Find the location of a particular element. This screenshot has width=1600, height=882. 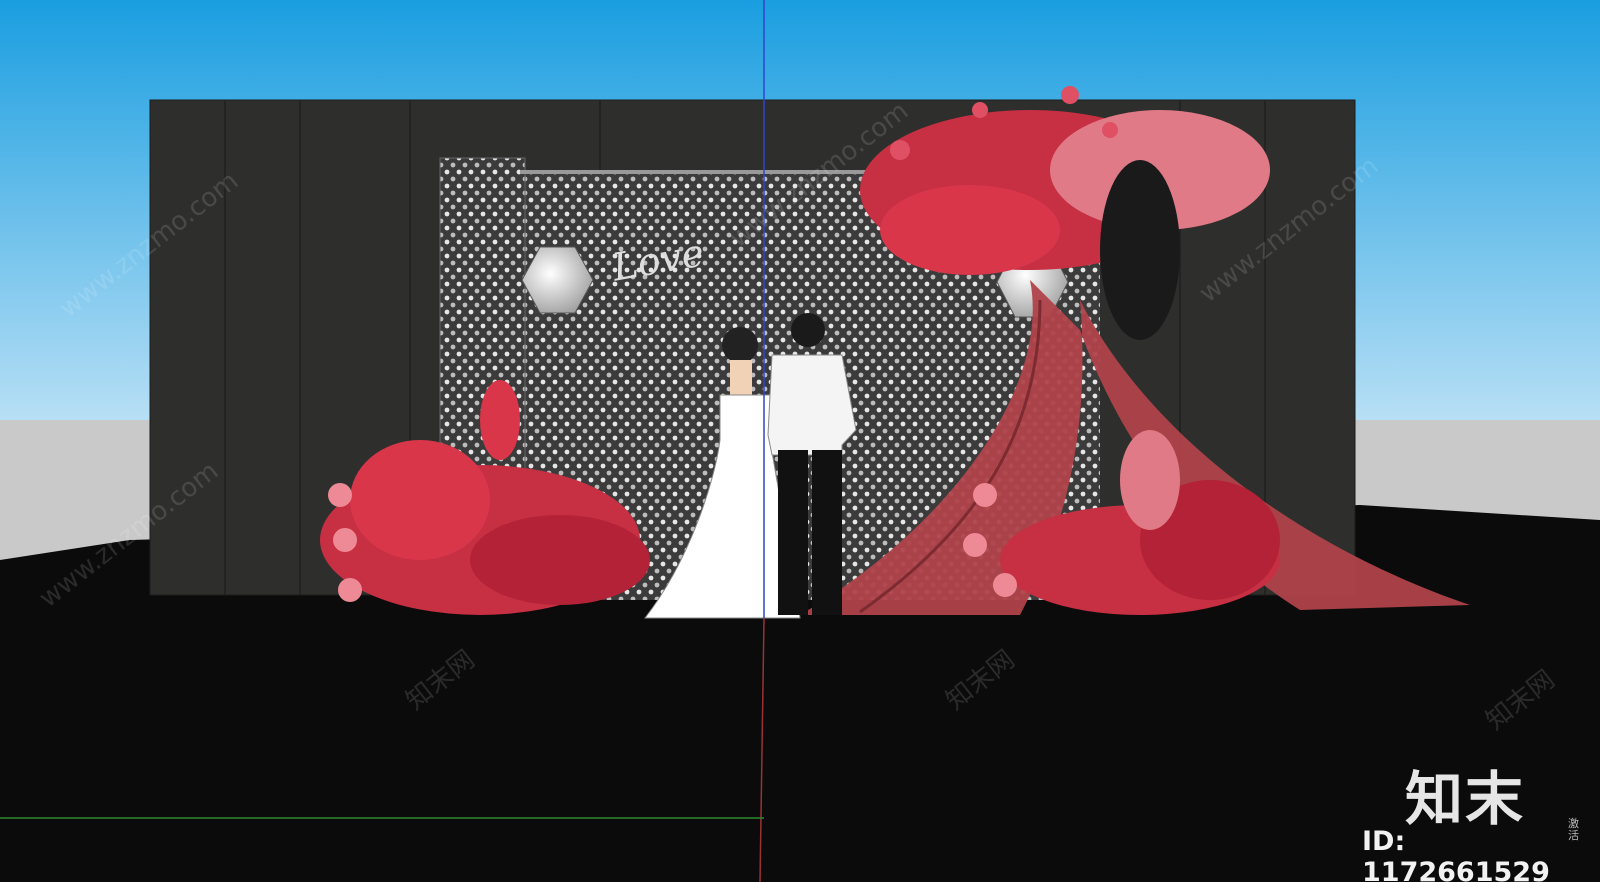

asset-id-label: ID: 1172661529 is located at coordinates (1456, 854).